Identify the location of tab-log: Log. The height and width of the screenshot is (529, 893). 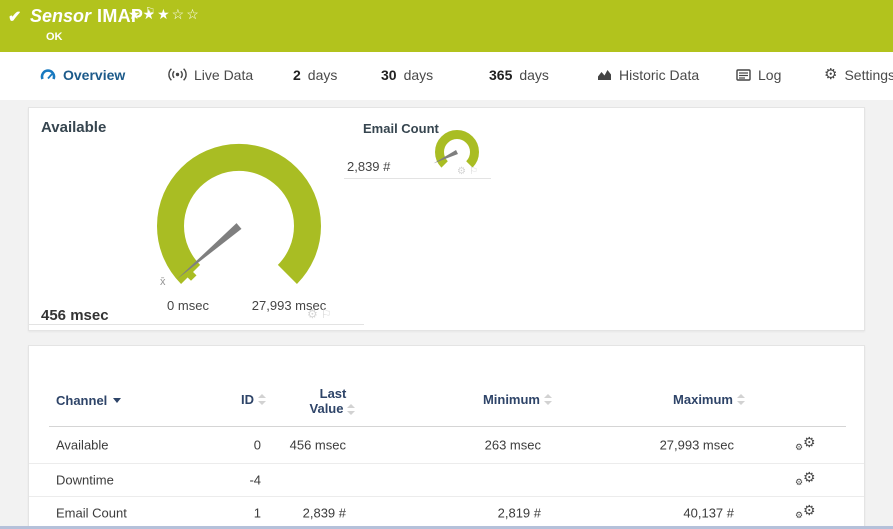
(758, 74).